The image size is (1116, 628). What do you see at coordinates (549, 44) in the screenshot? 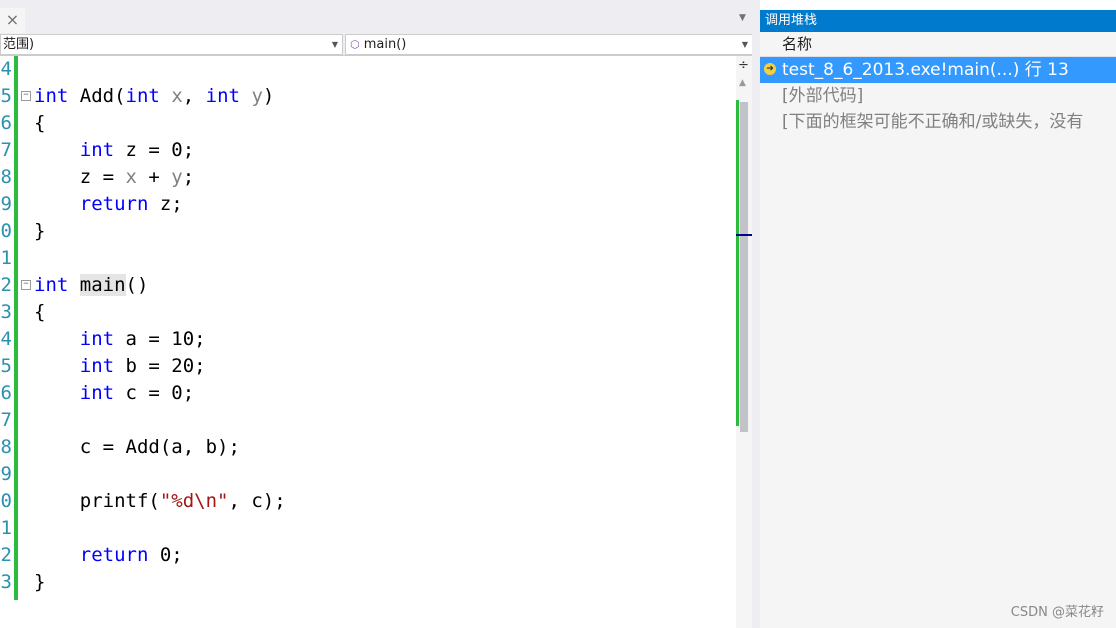
I see `member-combo: ⬡ main() ▼` at bounding box center [549, 44].